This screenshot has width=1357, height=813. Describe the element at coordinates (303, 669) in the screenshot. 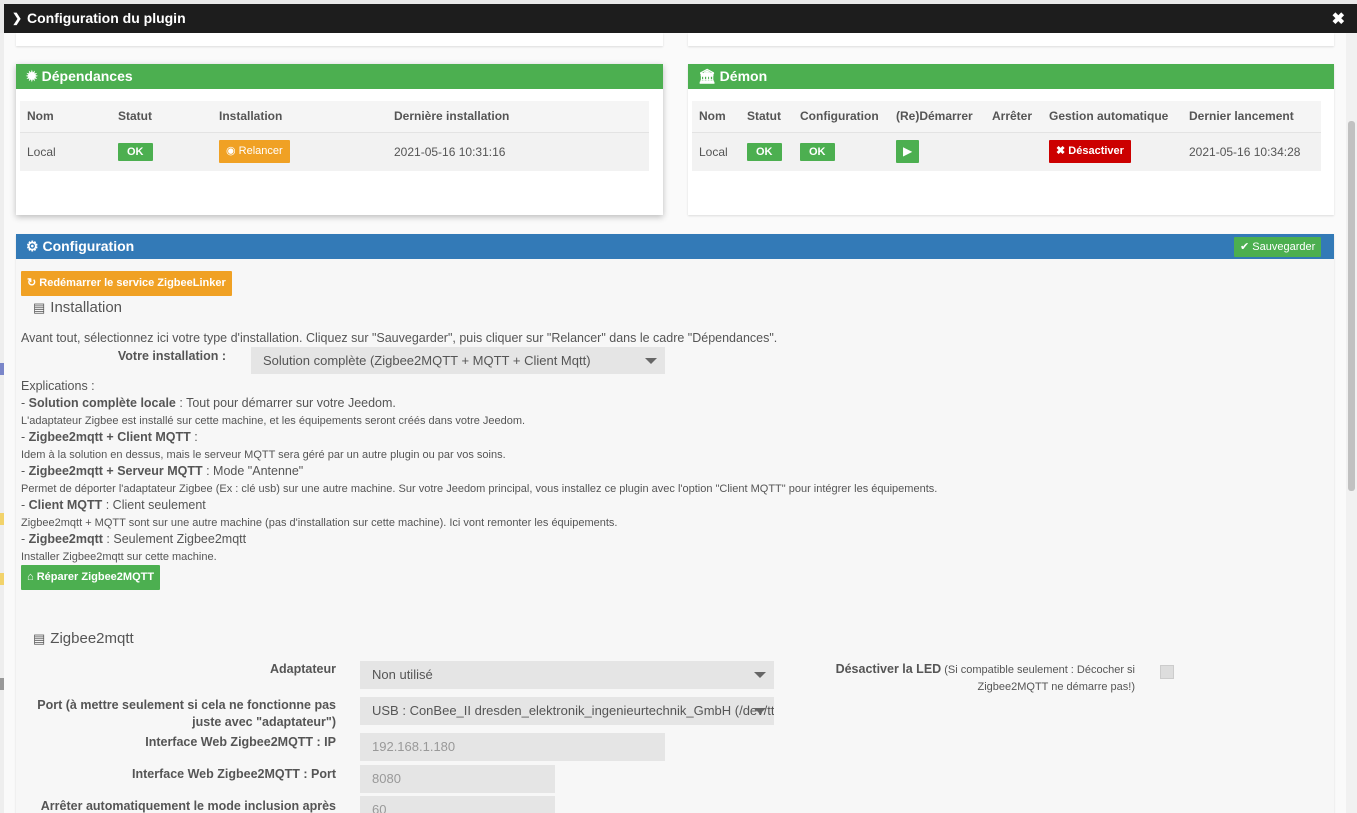

I see `adaptateur-label: Adaptateur` at that location.